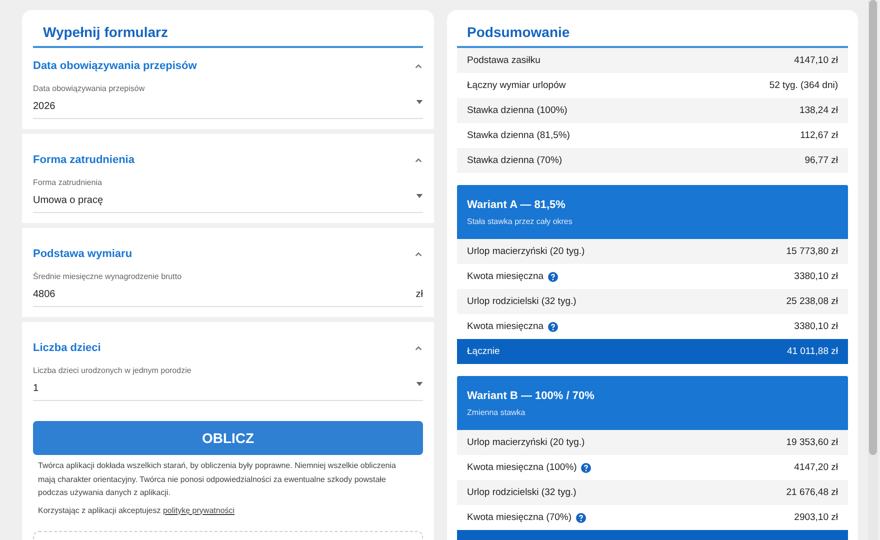 The width and height of the screenshot is (880, 540). I want to click on row-value: 2903,10 zł, so click(816, 517).